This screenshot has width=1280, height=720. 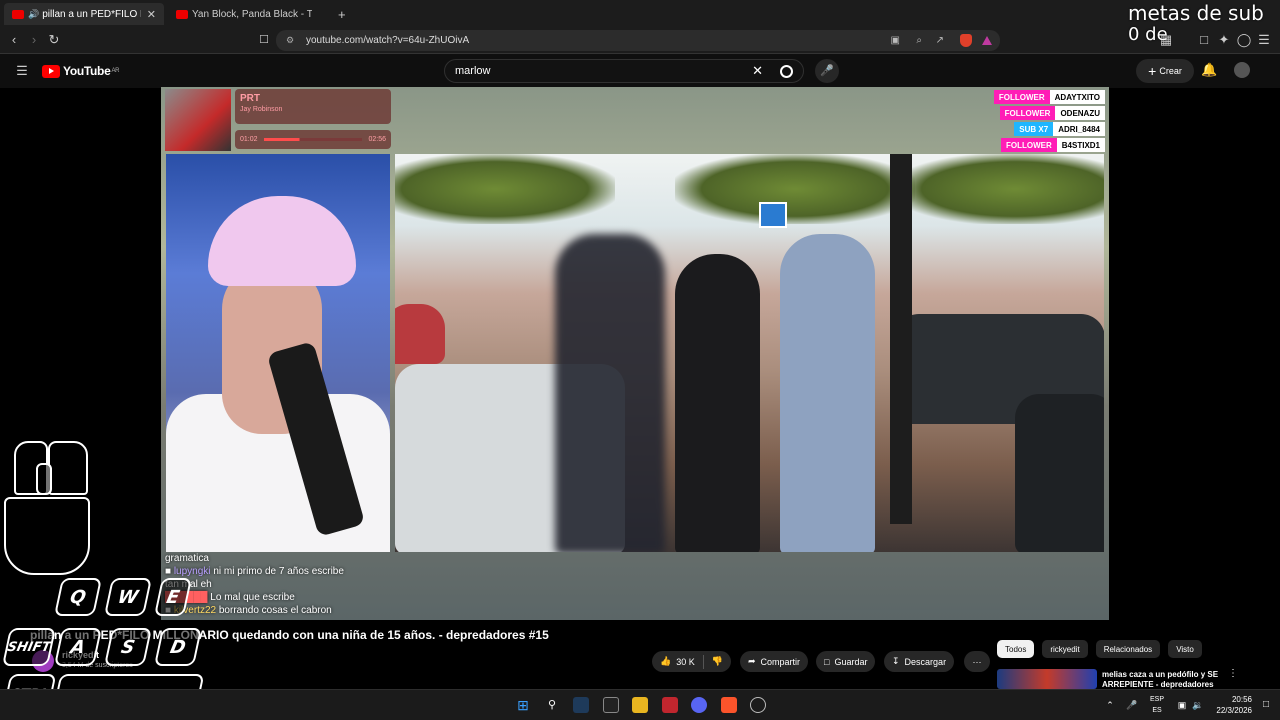 I want to click on related-filter-chips: Todos rickyedit Relacionados Visto, so click(x=1099, y=649).